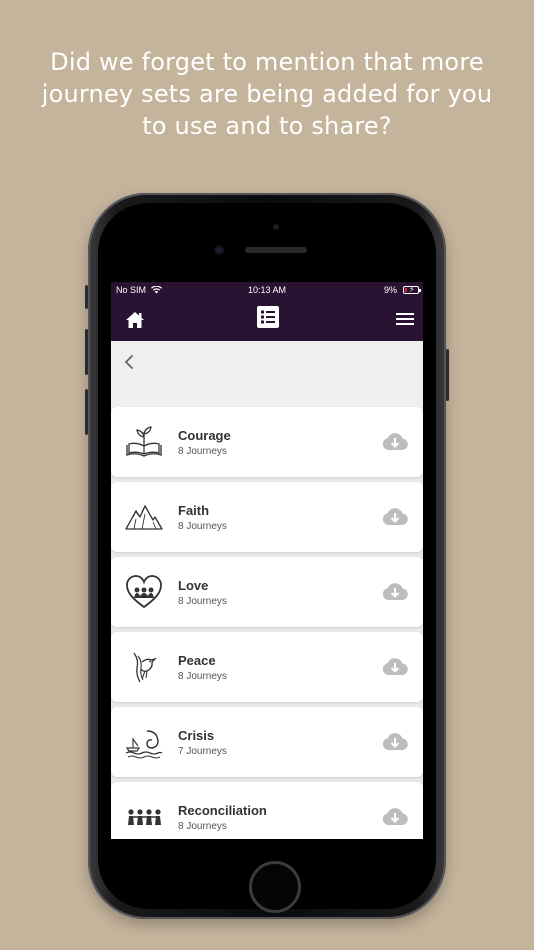 This screenshot has height=950, width=534. What do you see at coordinates (197, 660) in the screenshot?
I see `list-item-title: Peace` at bounding box center [197, 660].